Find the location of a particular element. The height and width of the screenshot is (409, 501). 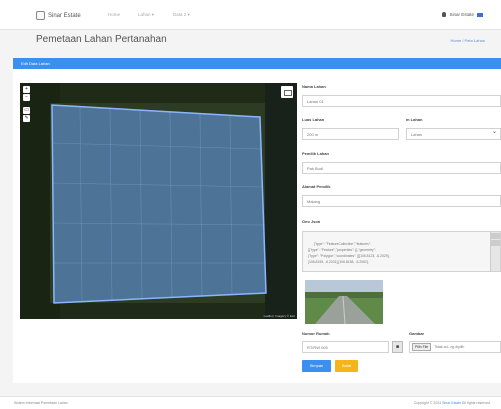

nav-link-data: Data 2 ▾ is located at coordinates (181, 15).